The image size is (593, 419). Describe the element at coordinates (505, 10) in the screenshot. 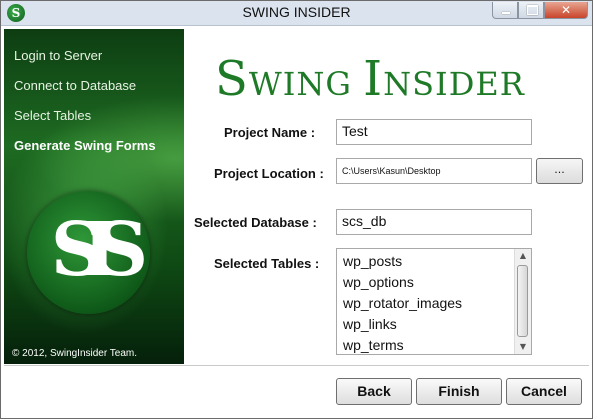

I see `minimize-button` at that location.